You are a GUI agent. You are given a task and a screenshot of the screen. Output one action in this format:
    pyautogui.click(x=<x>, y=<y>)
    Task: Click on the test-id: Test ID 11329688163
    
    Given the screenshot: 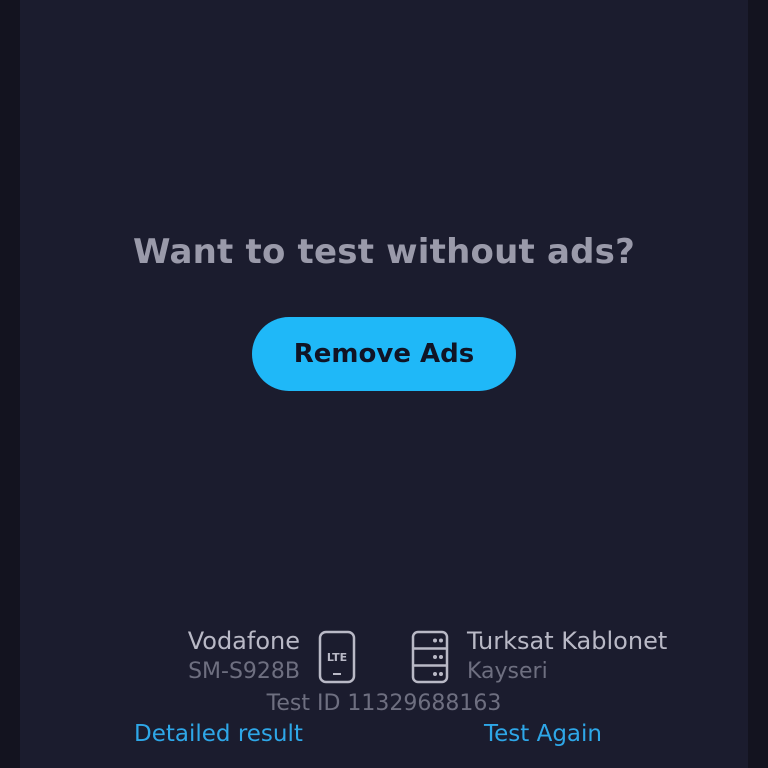 What is the action you would take?
    pyautogui.click(x=384, y=703)
    